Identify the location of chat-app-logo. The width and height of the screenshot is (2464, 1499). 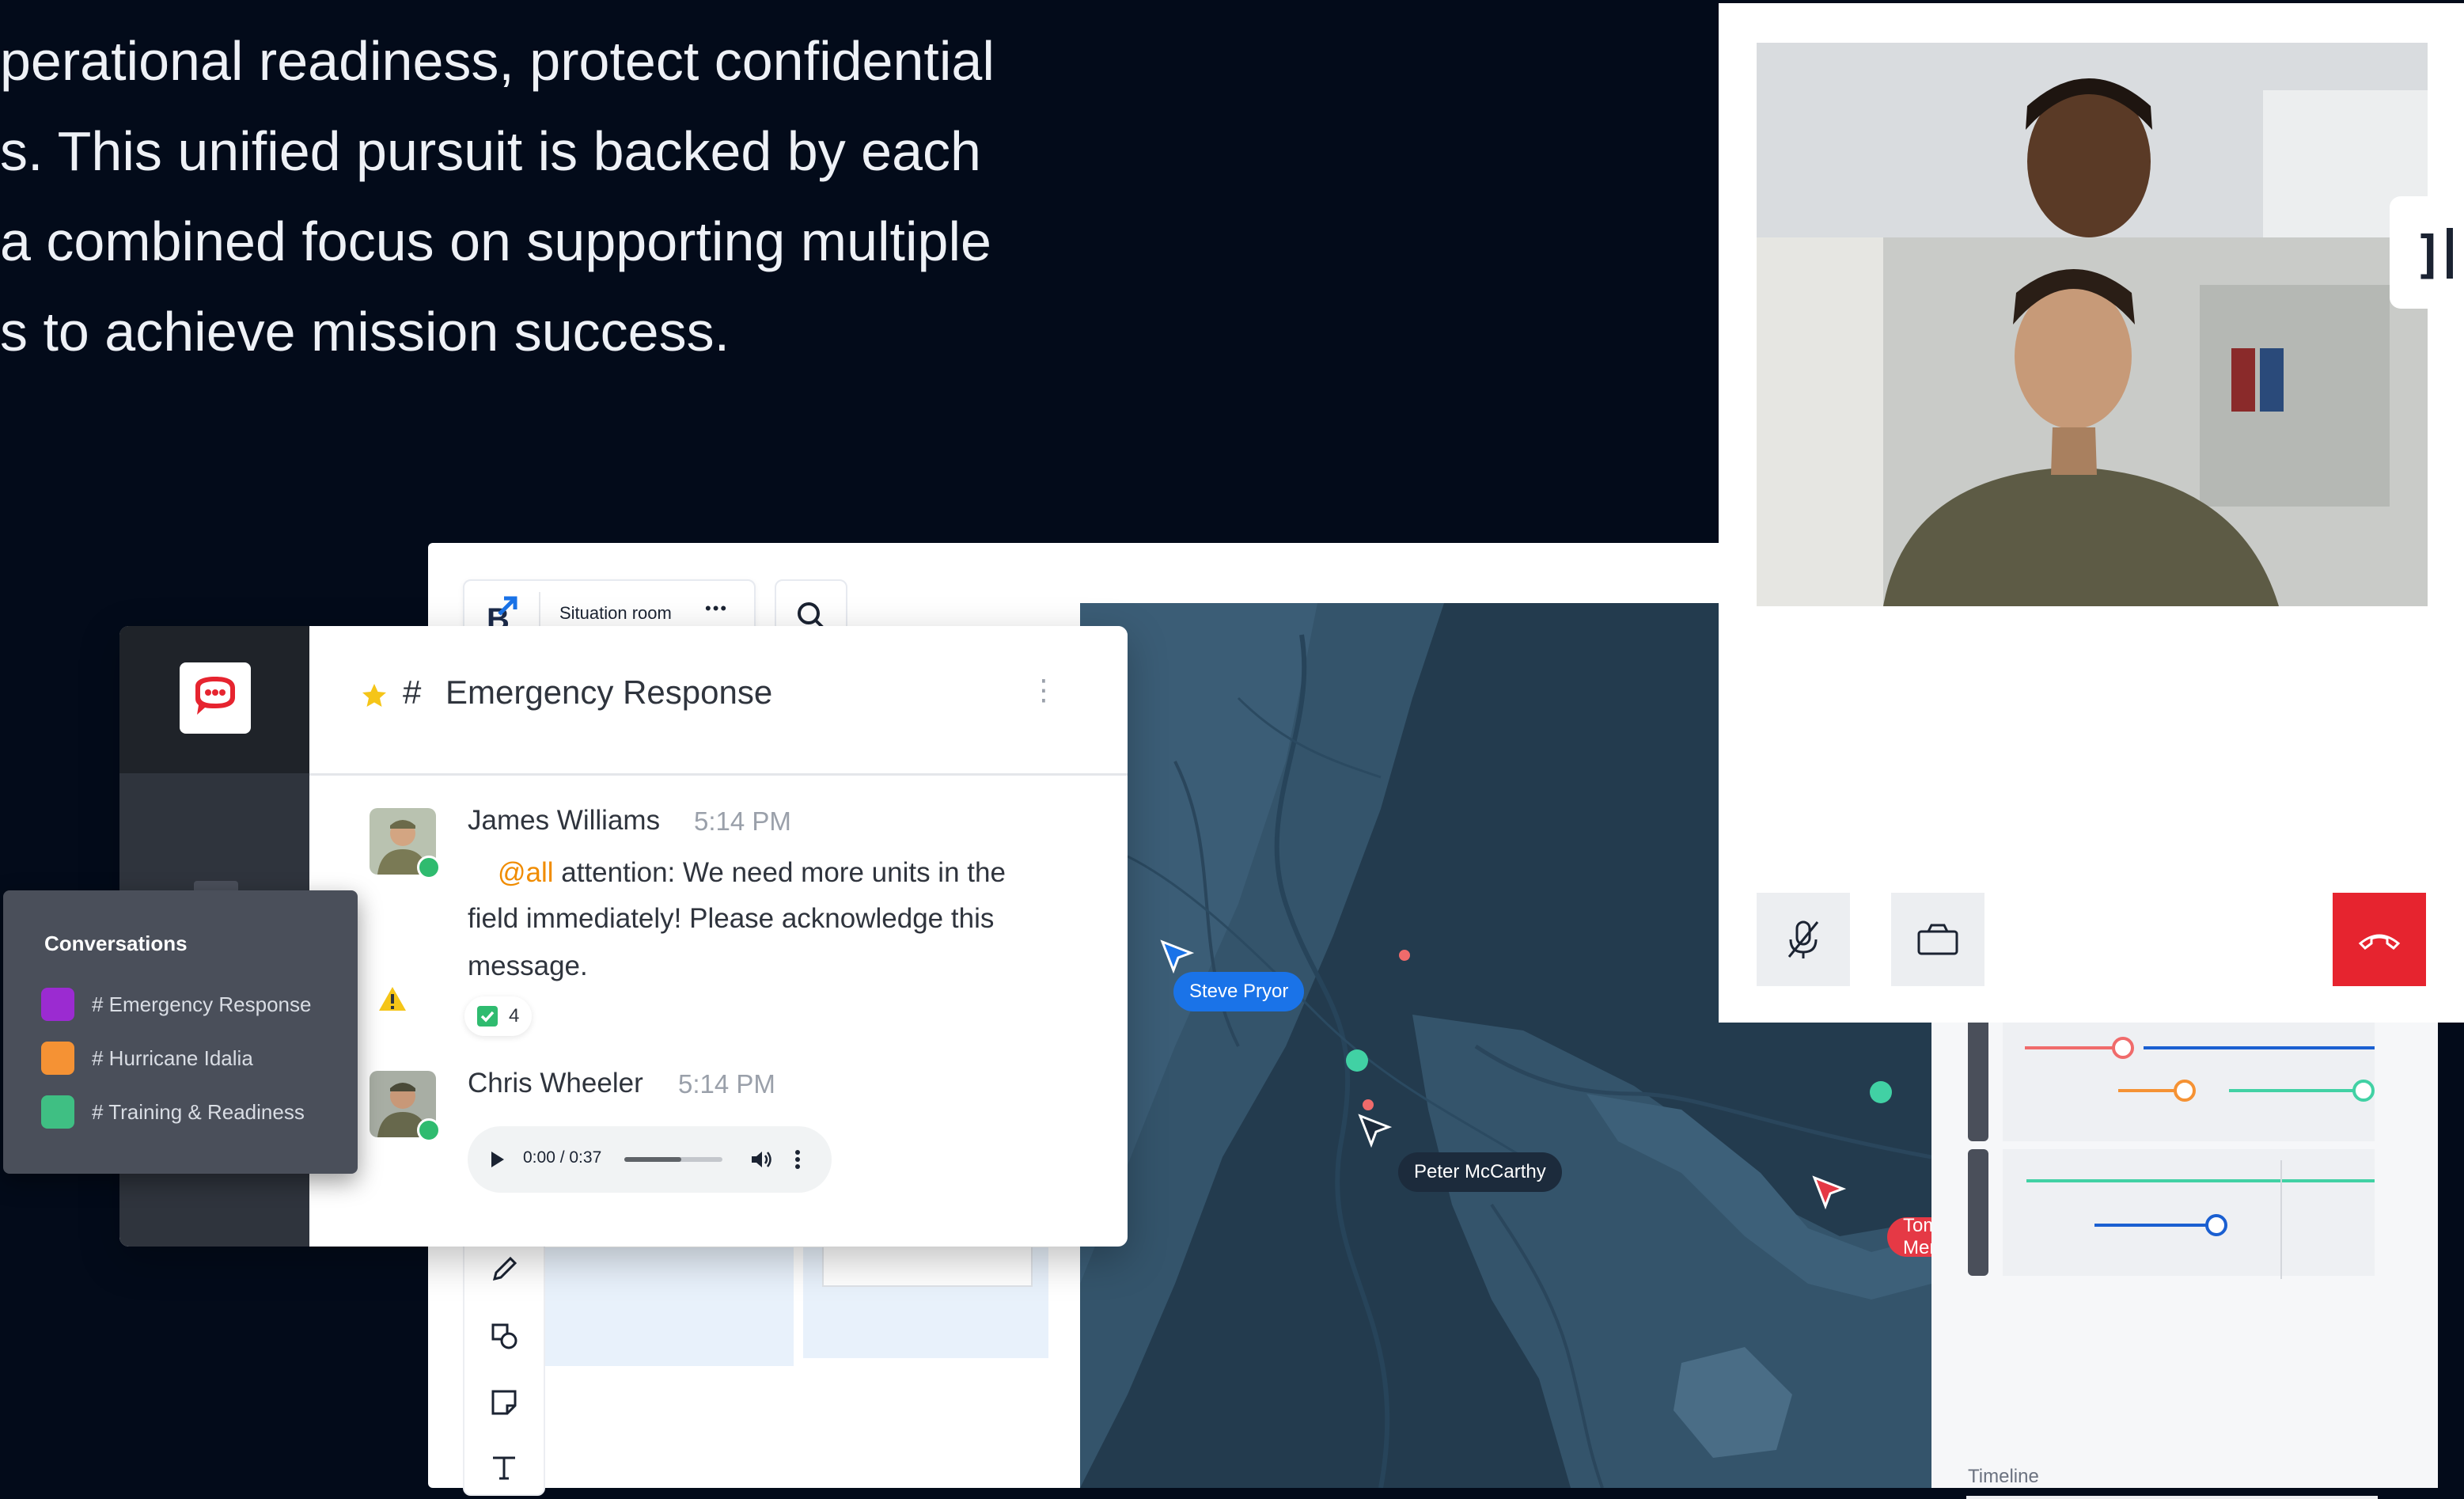
(216, 698).